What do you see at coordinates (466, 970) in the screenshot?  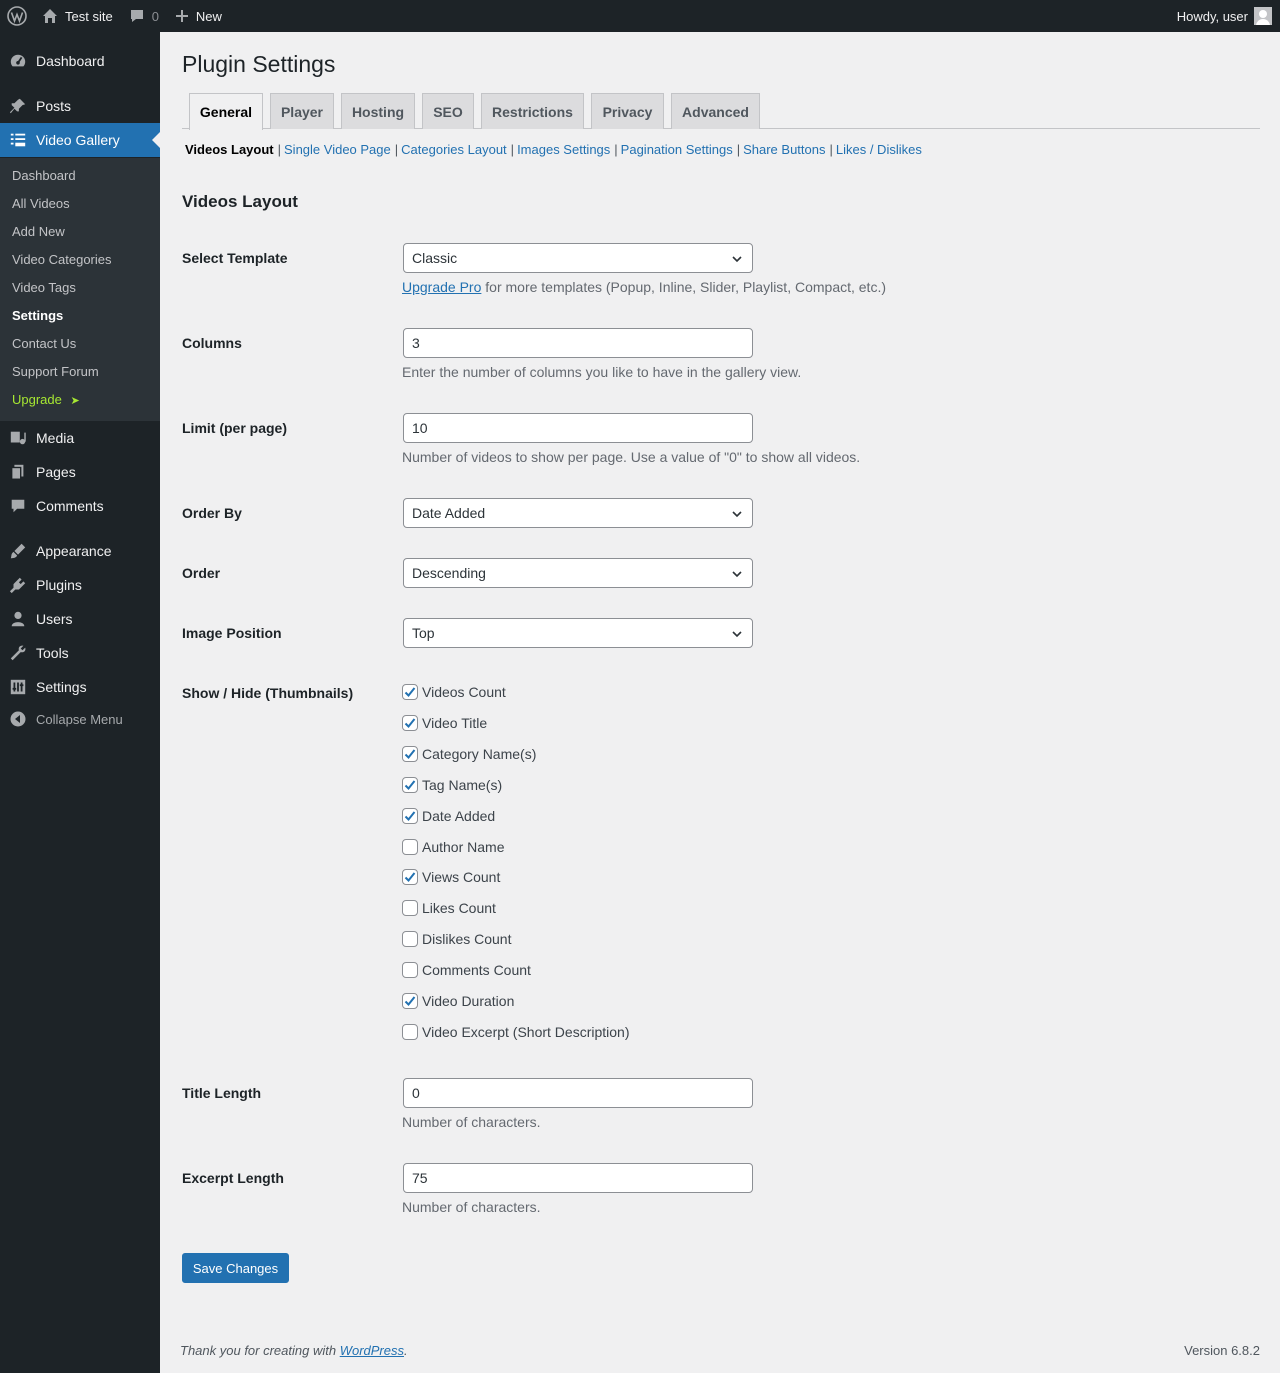 I see `checkbox-option: Comments Count` at bounding box center [466, 970].